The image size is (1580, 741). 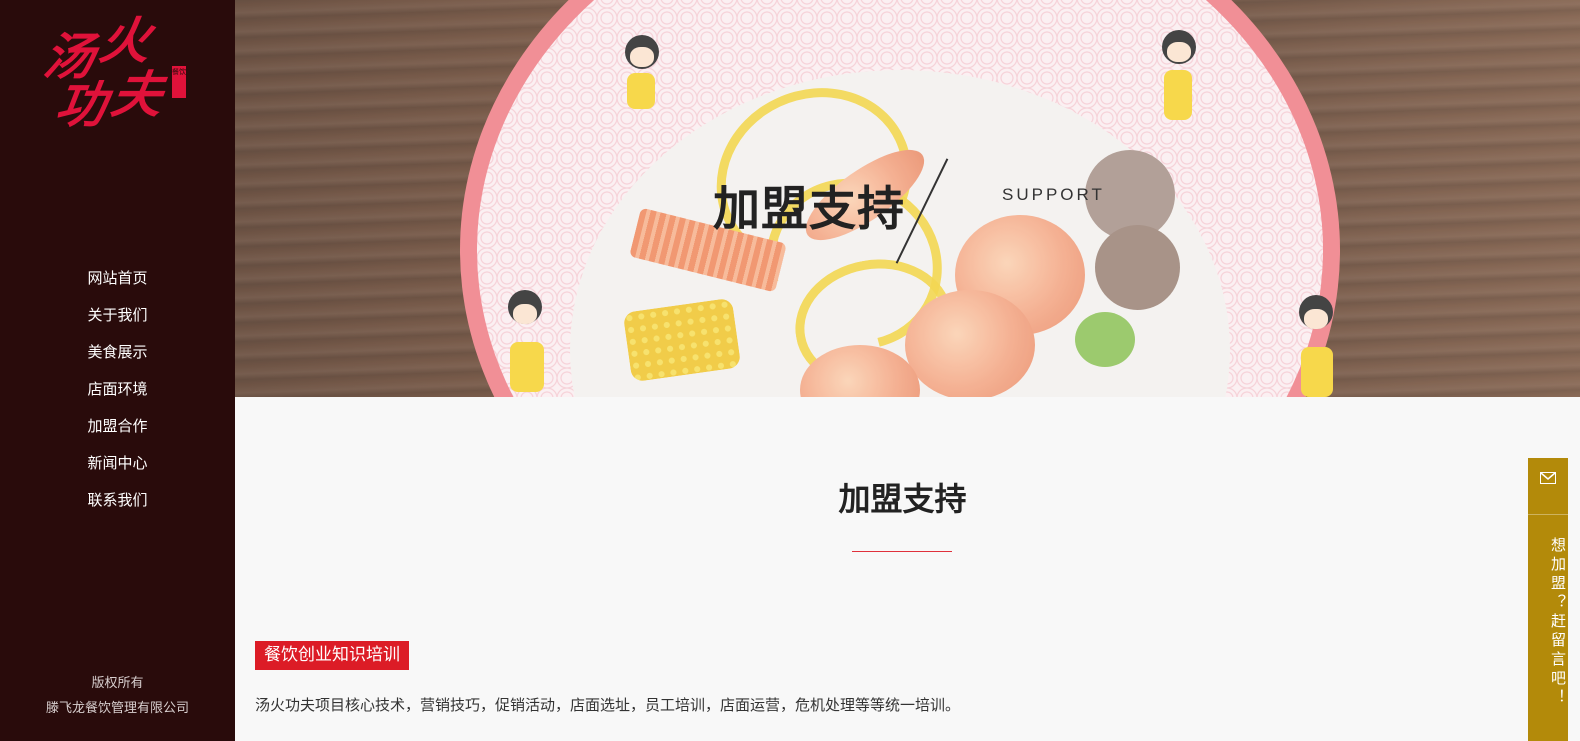 I want to click on nav-item-food: 美食展示, so click(x=117, y=354).